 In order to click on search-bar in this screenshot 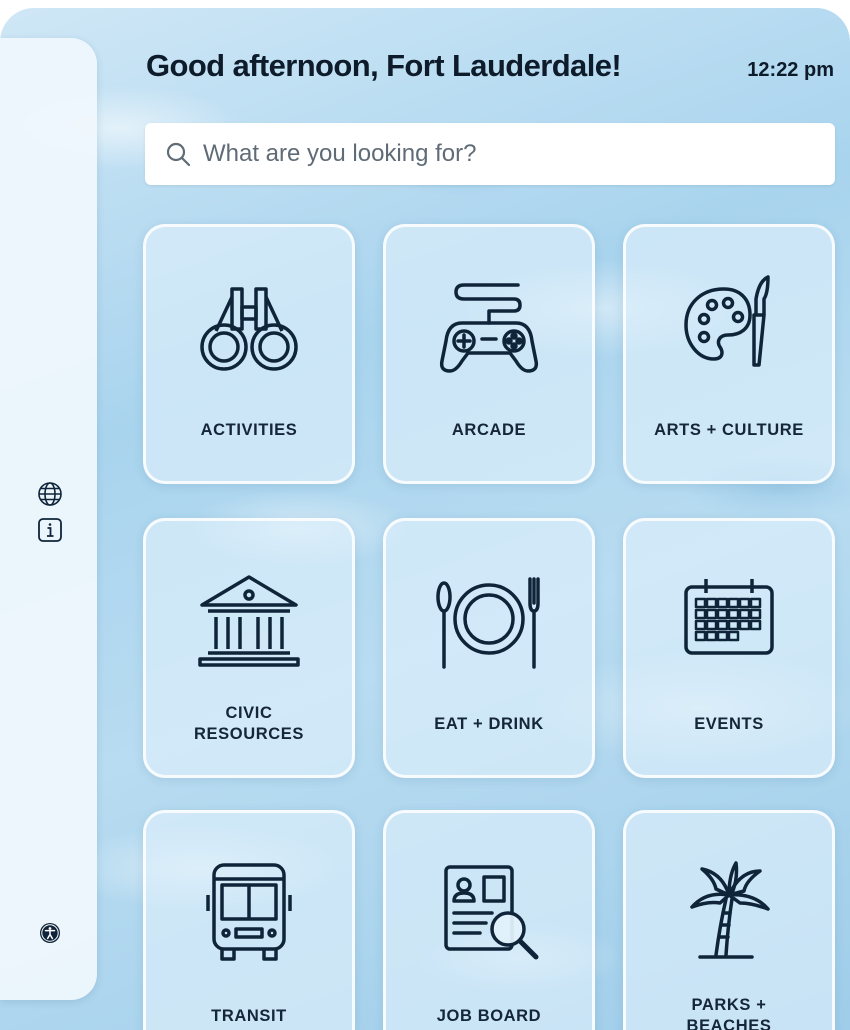, I will do `click(490, 154)`.